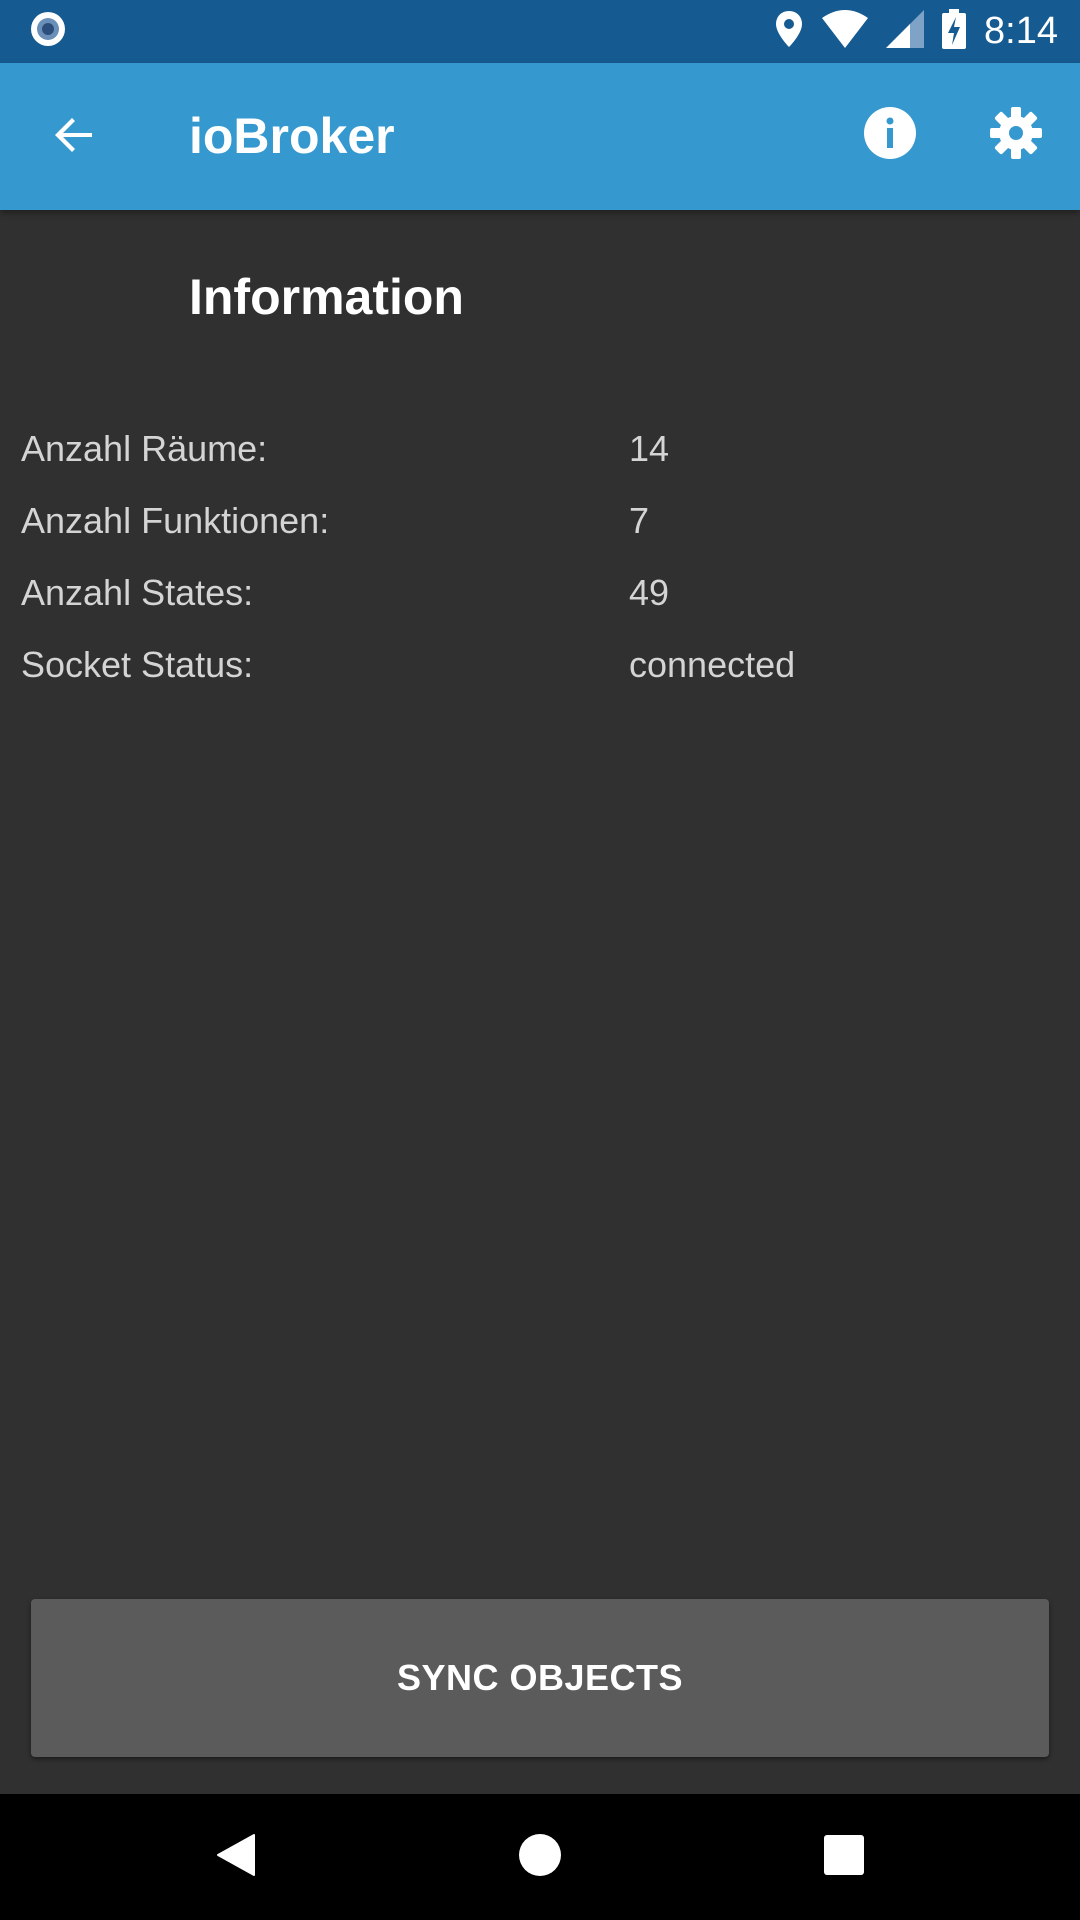  I want to click on status-bar: 8:14, so click(540, 31).